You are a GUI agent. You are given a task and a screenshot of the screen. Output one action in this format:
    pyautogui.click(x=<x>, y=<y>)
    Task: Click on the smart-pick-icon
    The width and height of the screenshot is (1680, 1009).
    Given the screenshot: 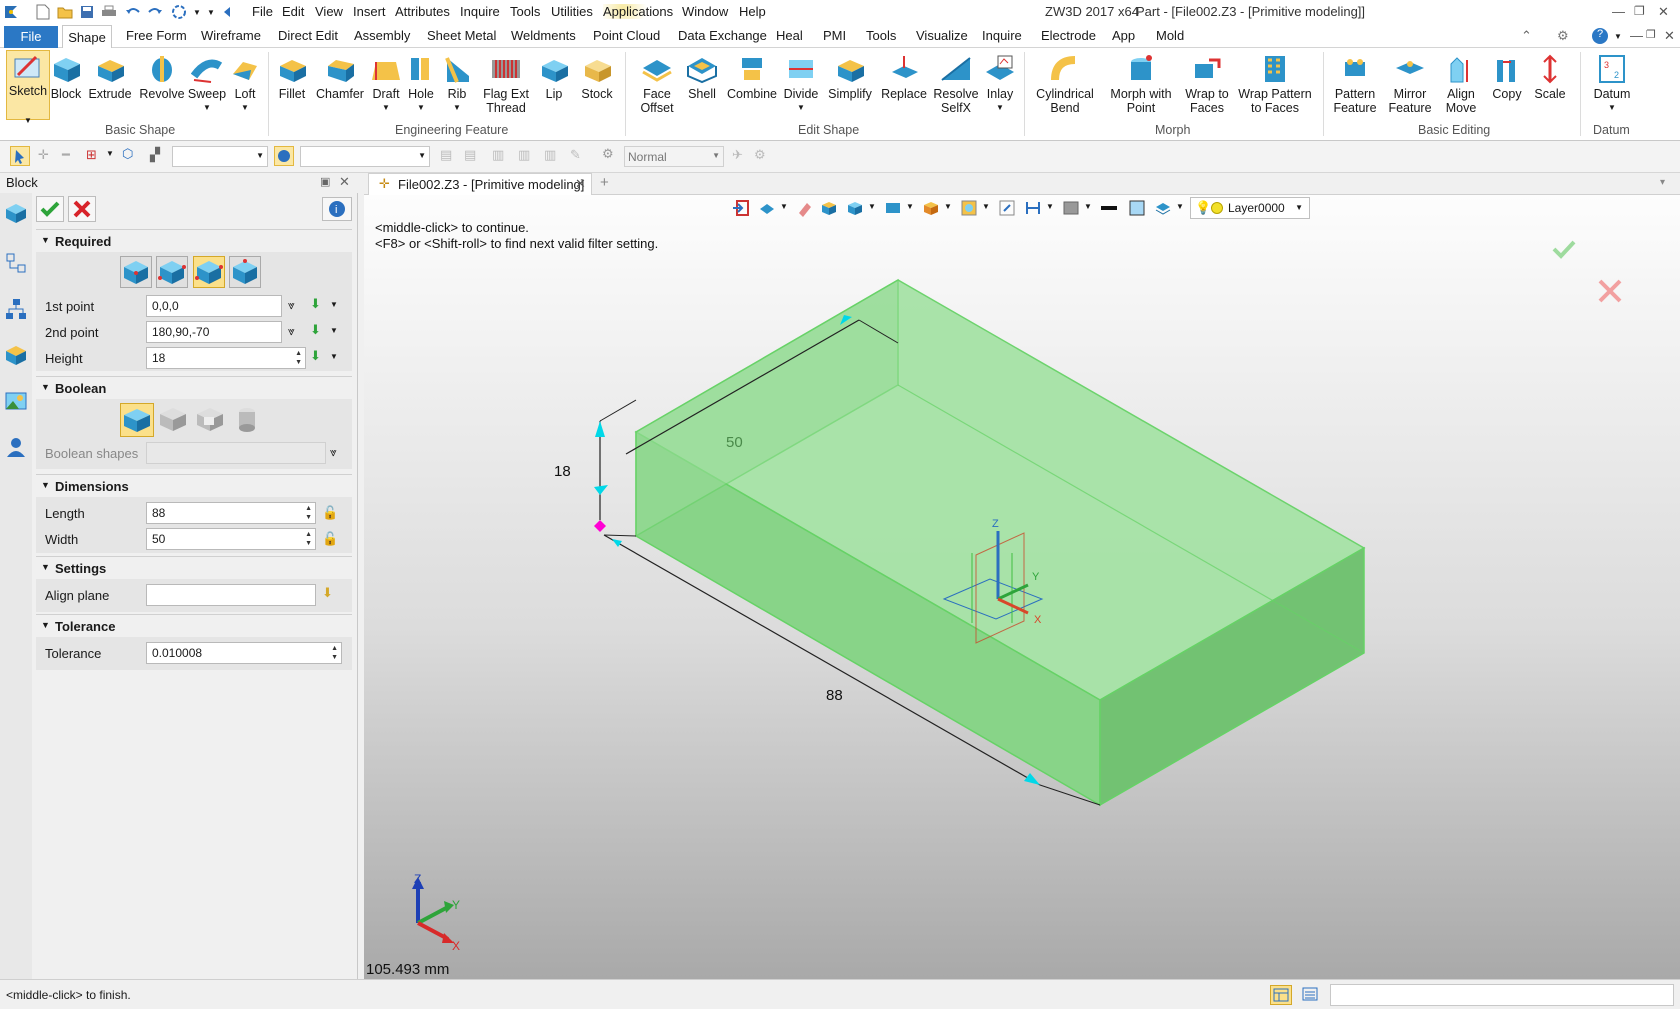 What is the action you would take?
    pyautogui.click(x=284, y=156)
    